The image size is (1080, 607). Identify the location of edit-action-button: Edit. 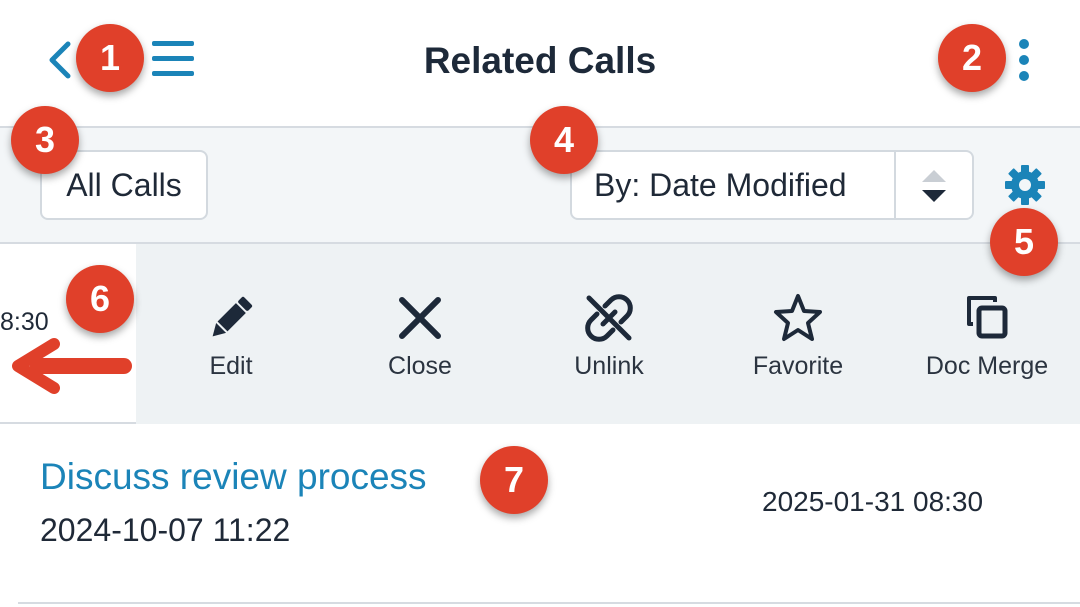
(231, 342).